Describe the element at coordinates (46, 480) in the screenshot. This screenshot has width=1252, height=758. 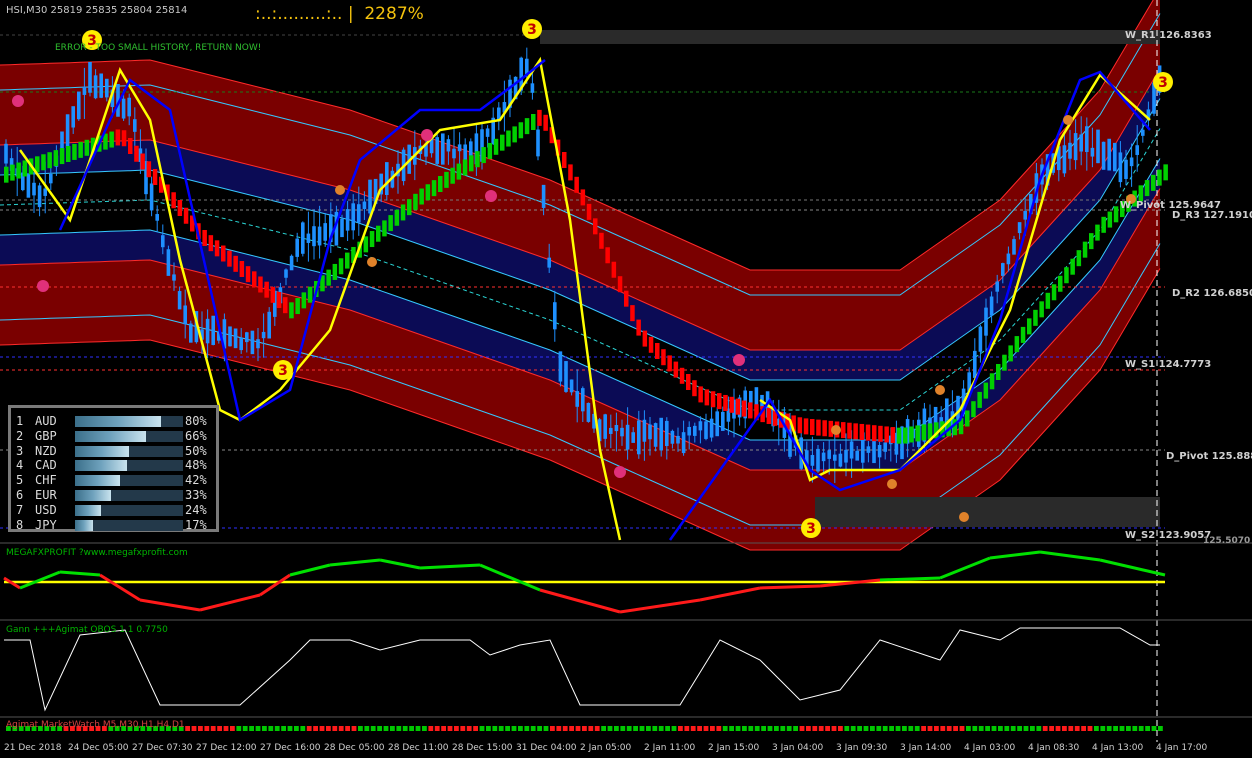
I see `currency-code: CHF` at that location.